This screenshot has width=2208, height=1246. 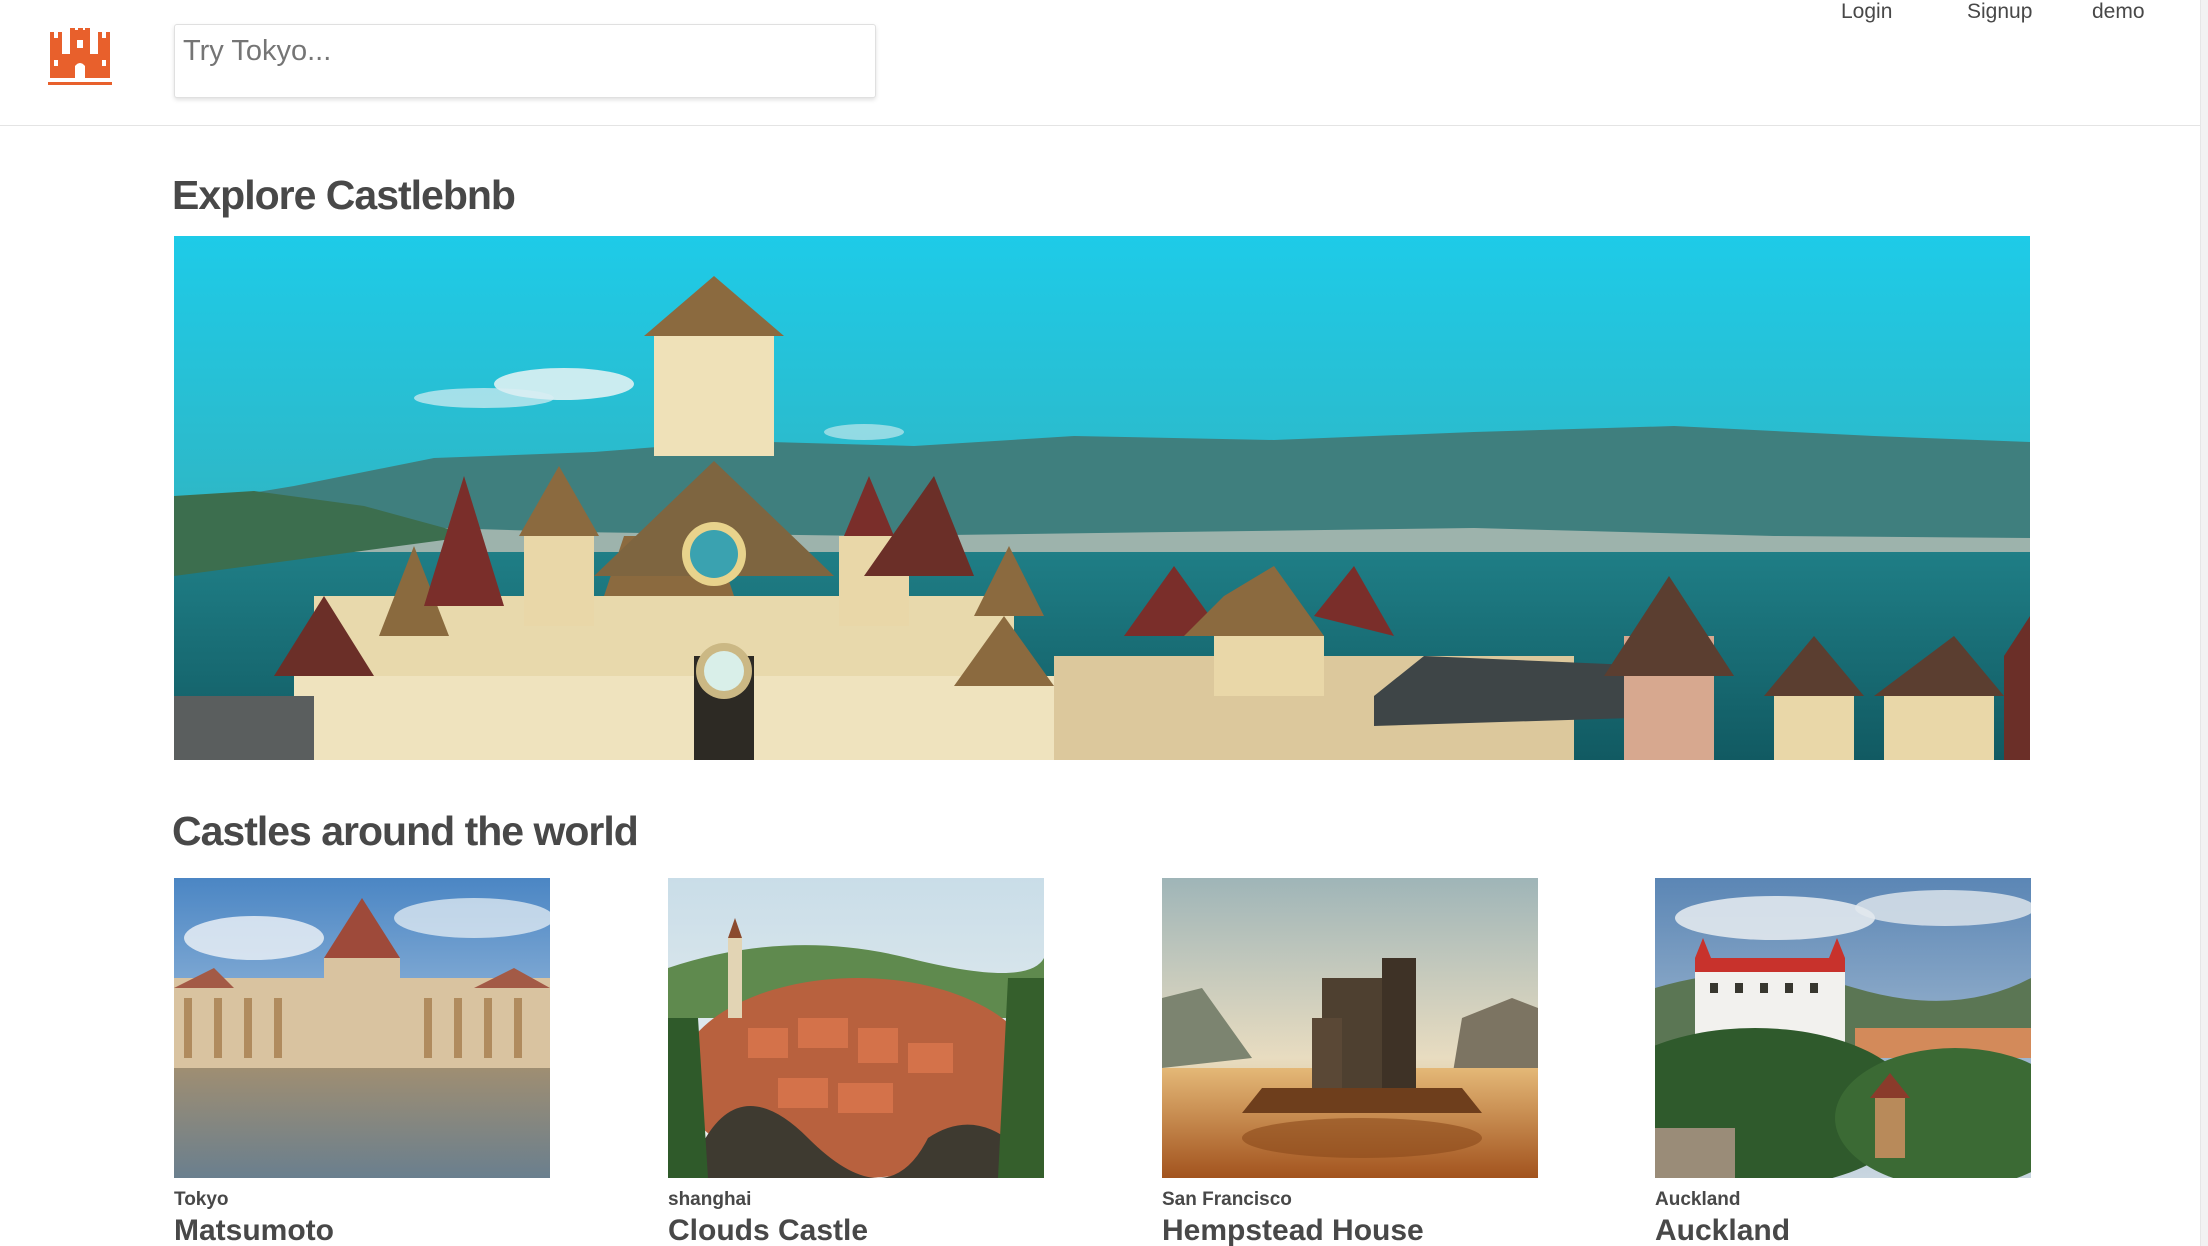 I want to click on listing-card: shanghai Clouds Castle, so click(x=856, y=1062).